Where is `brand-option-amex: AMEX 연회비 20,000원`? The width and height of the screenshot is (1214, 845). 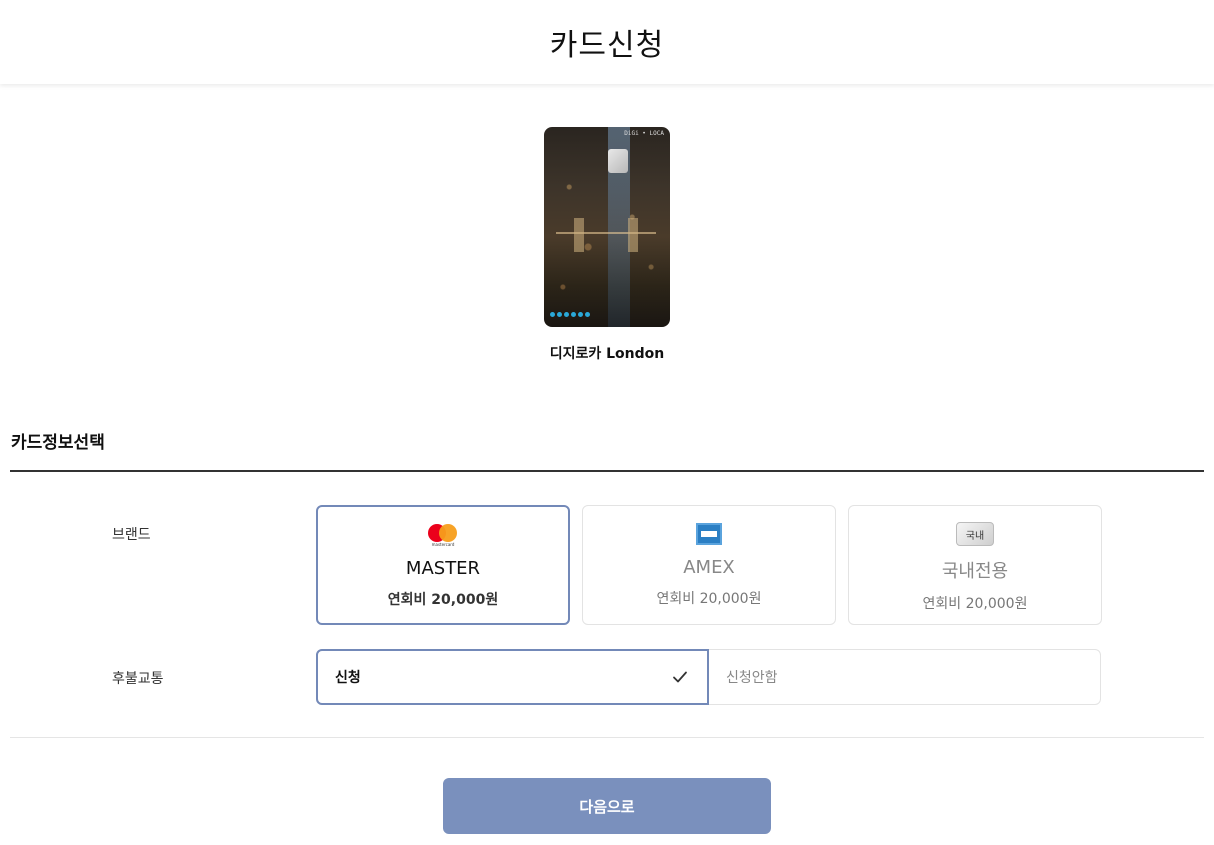 brand-option-amex: AMEX 연회비 20,000원 is located at coordinates (709, 565).